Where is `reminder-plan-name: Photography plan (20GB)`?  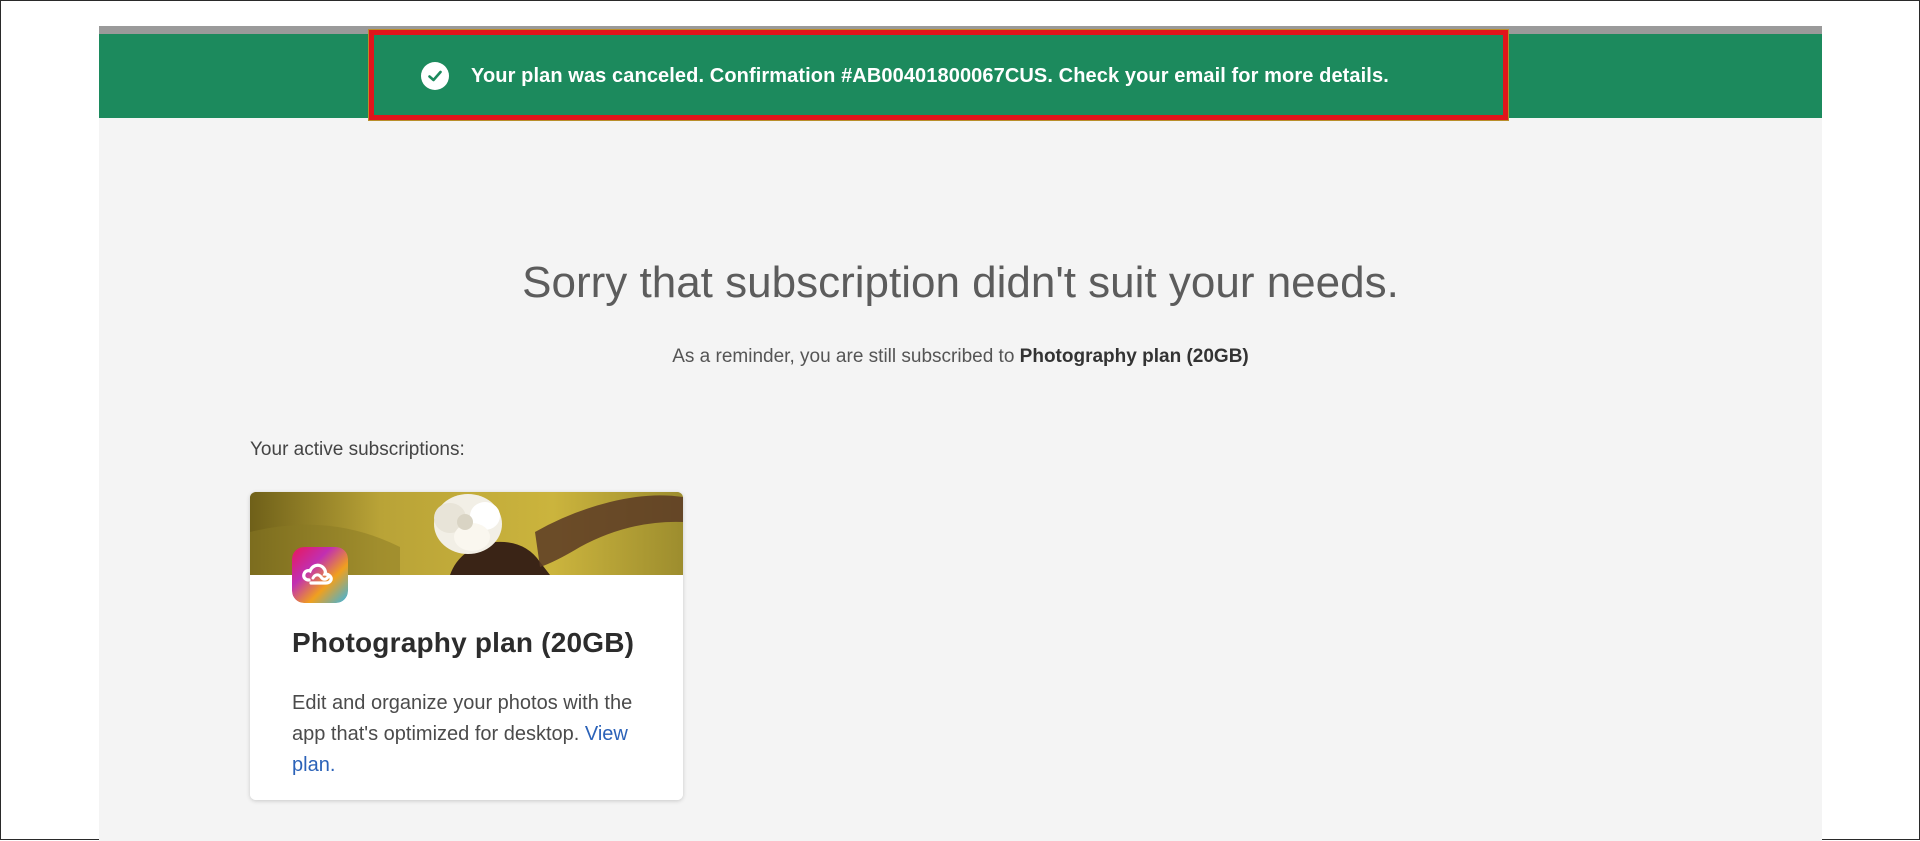 reminder-plan-name: Photography plan (20GB) is located at coordinates (1134, 356).